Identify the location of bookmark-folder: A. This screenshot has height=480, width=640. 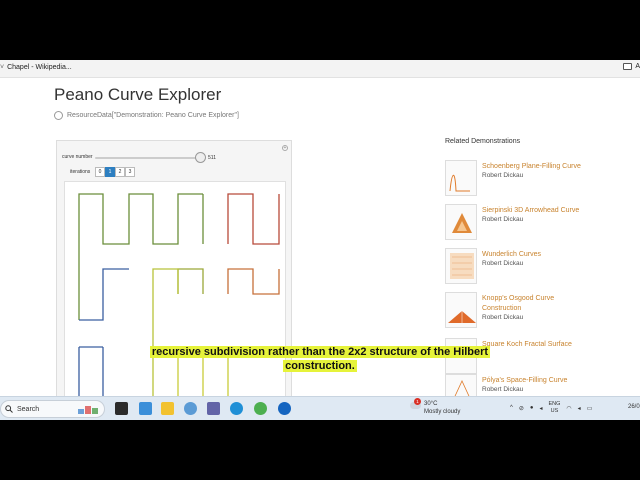
(631, 66).